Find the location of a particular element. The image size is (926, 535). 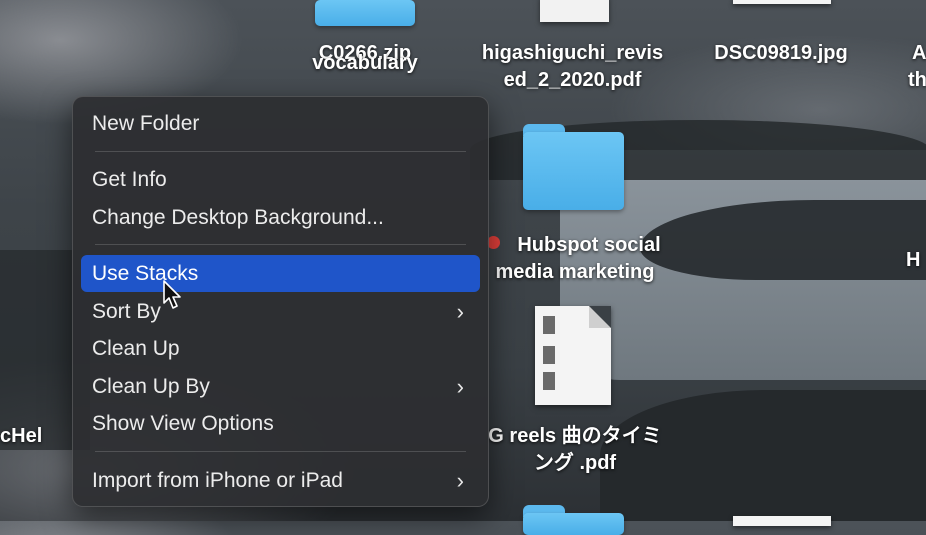

menu-item-import-from-iphone: Import from iPhone or iPad › is located at coordinates (280, 480).